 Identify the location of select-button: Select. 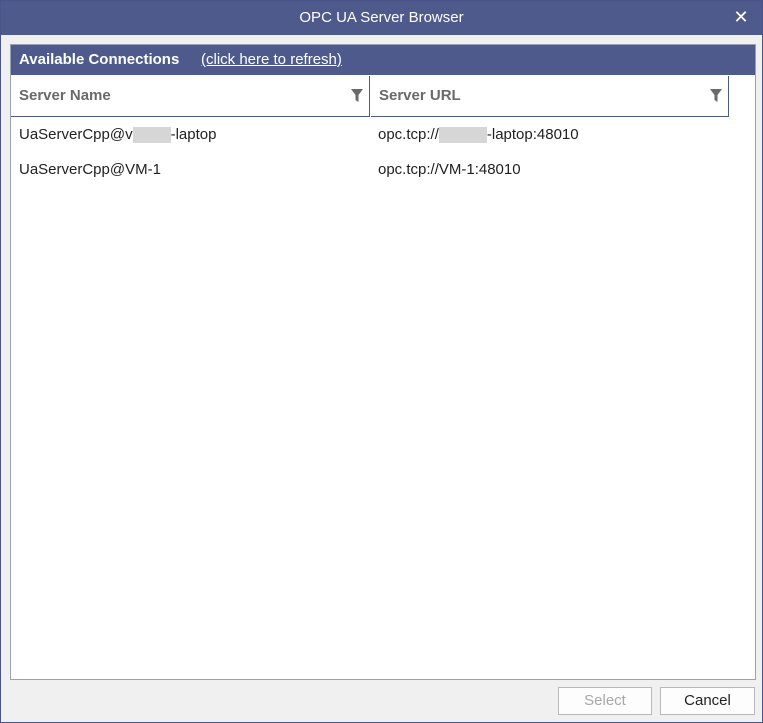
(605, 701).